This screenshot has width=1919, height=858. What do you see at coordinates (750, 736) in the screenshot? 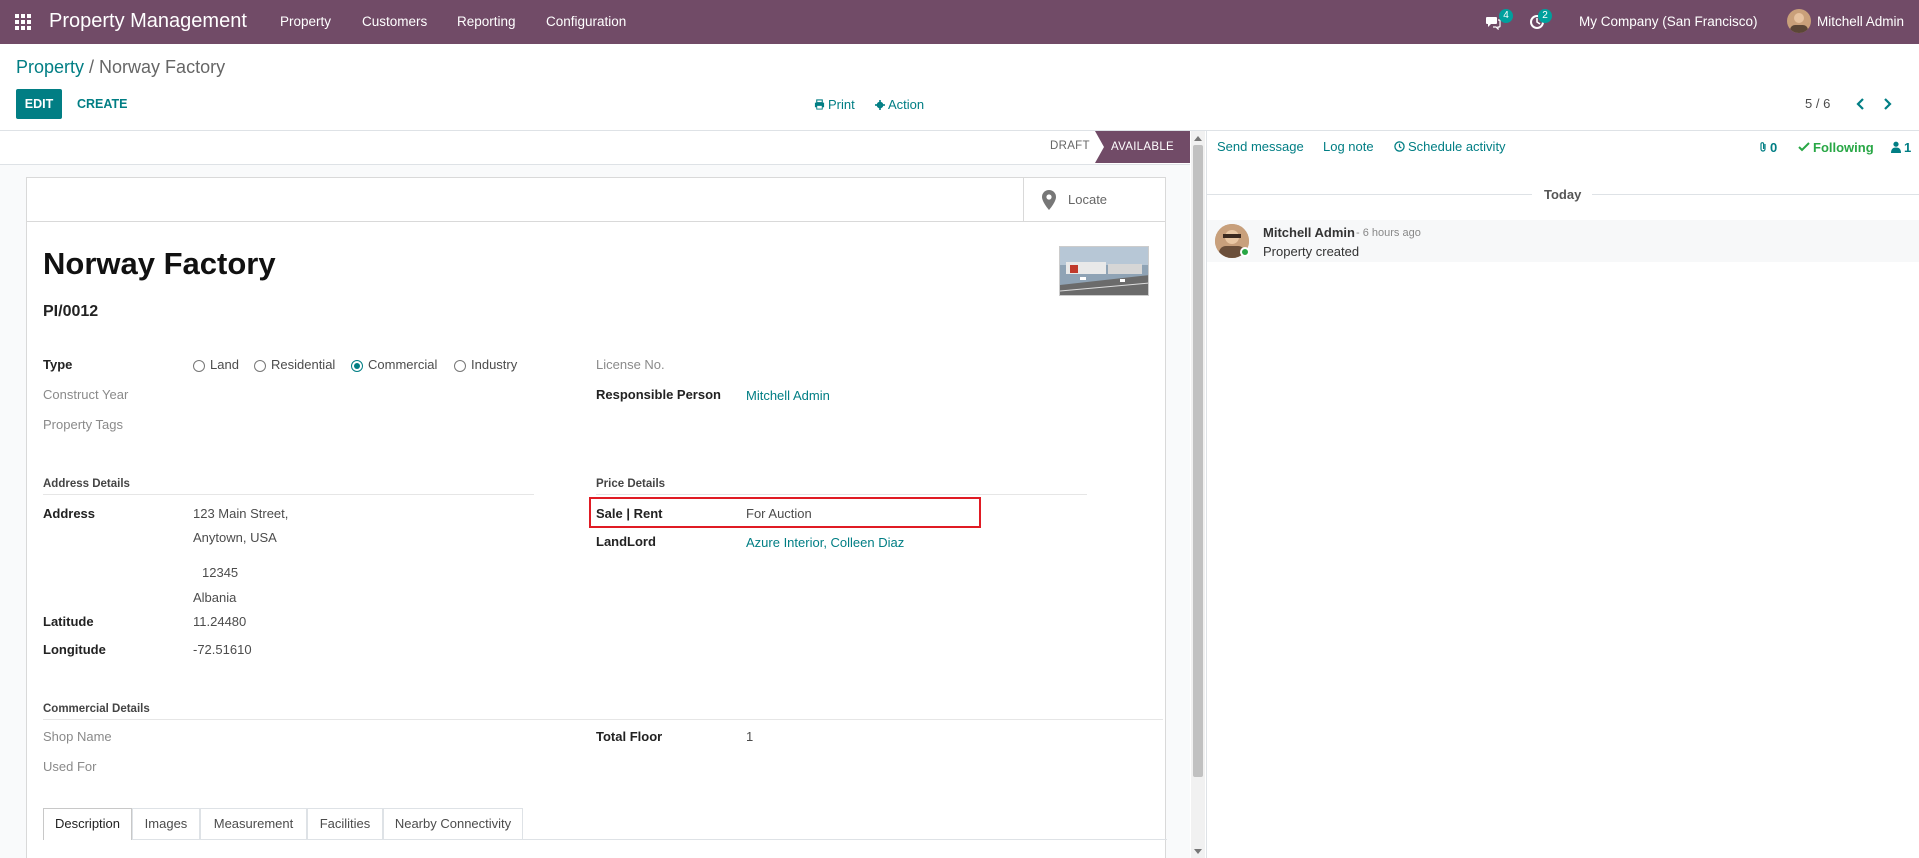
I see `total-floor-value: 1` at bounding box center [750, 736].